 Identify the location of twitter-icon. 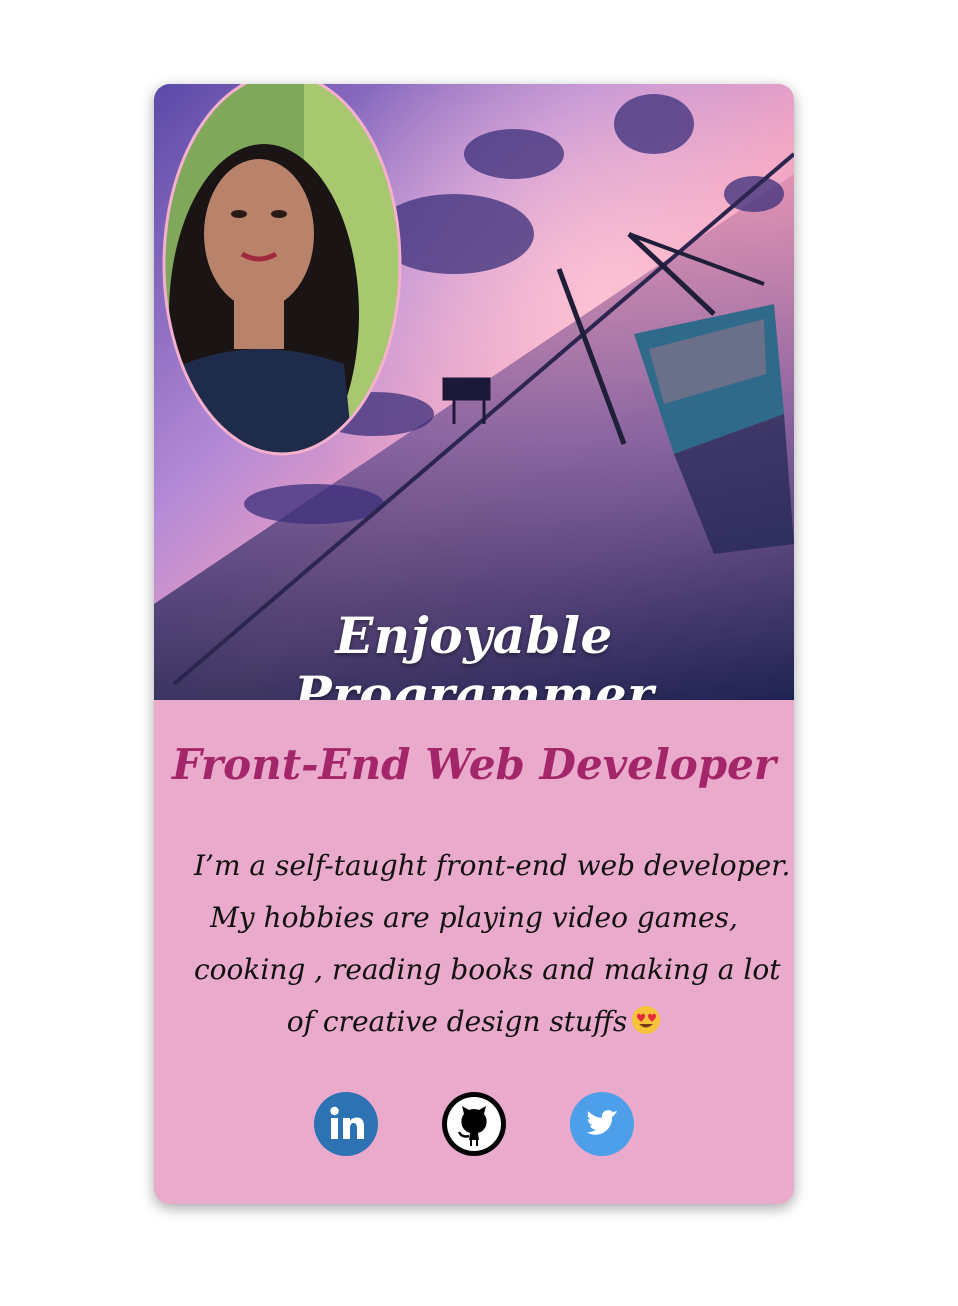
(602, 1124).